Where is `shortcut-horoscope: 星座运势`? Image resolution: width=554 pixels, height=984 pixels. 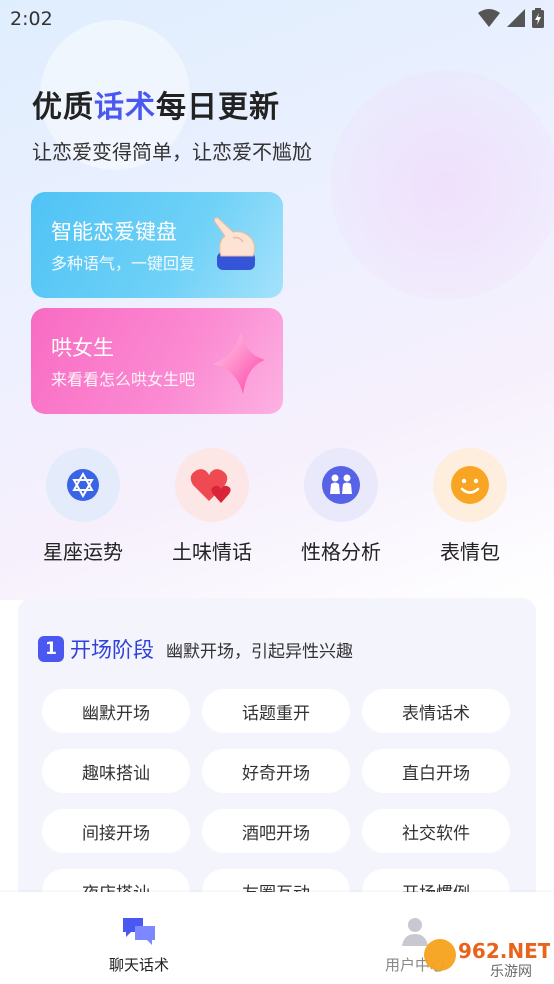
shortcut-horoscope: 星座运势 is located at coordinates (83, 506).